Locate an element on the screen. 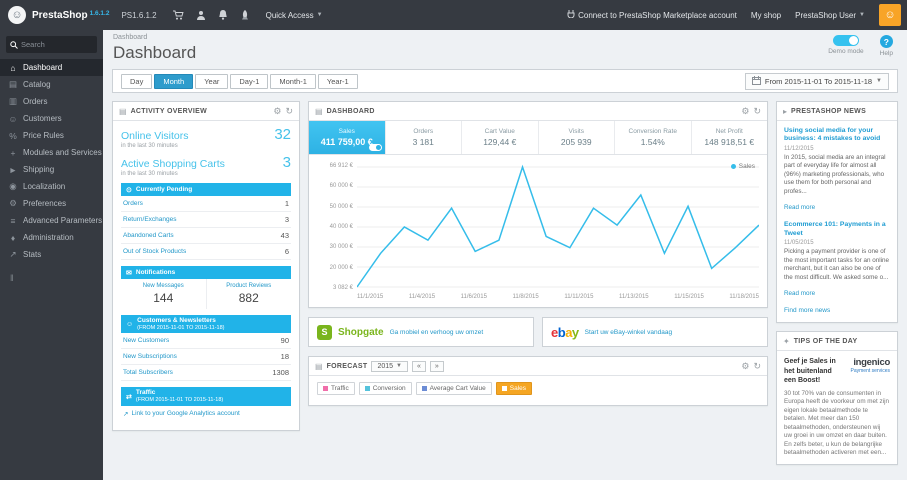 Image resolution: width=907 pixels, height=480 pixels. advanced-parameters-icon: ≡ is located at coordinates (13, 220).